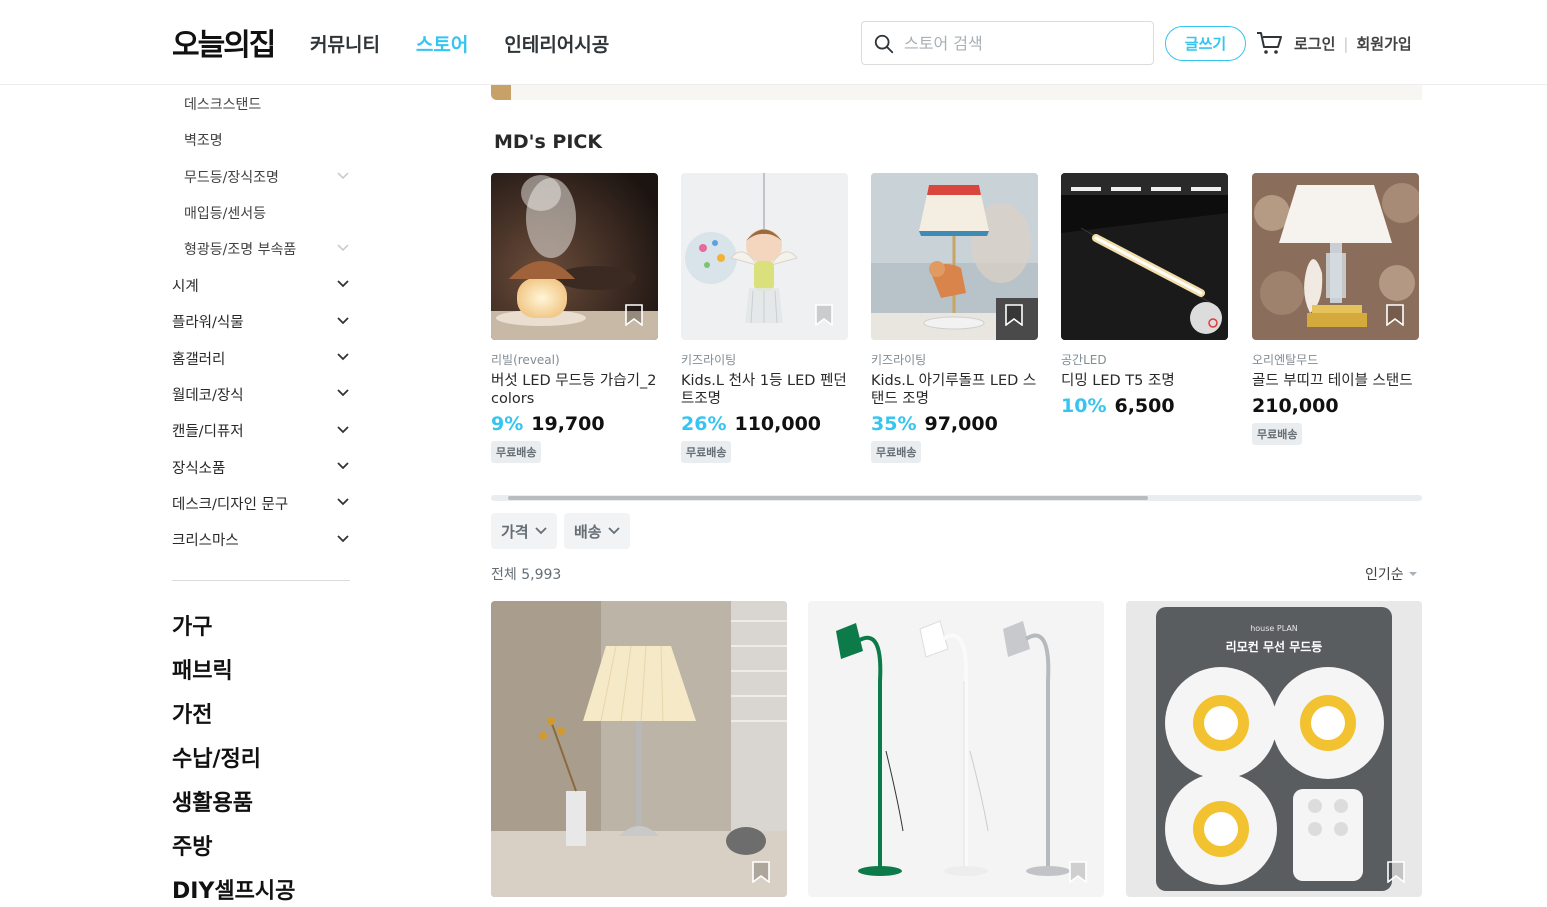  I want to click on search-input, so click(1024, 43).